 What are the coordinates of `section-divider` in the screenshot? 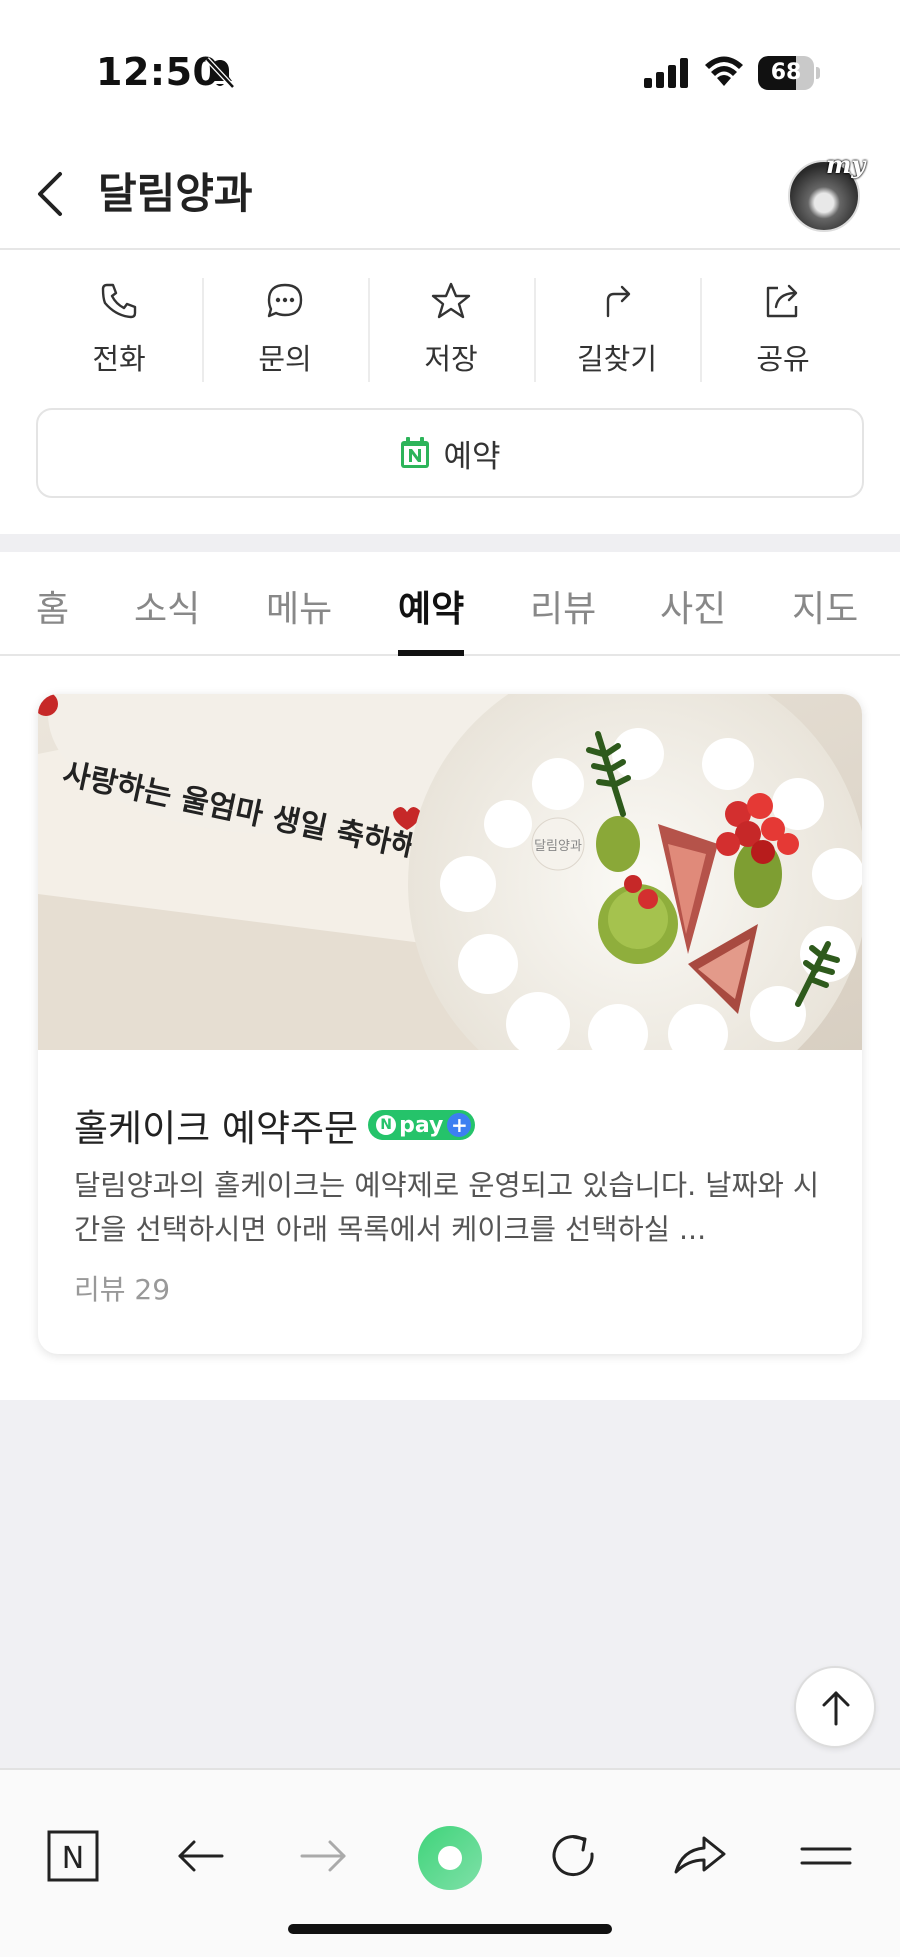 It's located at (450, 543).